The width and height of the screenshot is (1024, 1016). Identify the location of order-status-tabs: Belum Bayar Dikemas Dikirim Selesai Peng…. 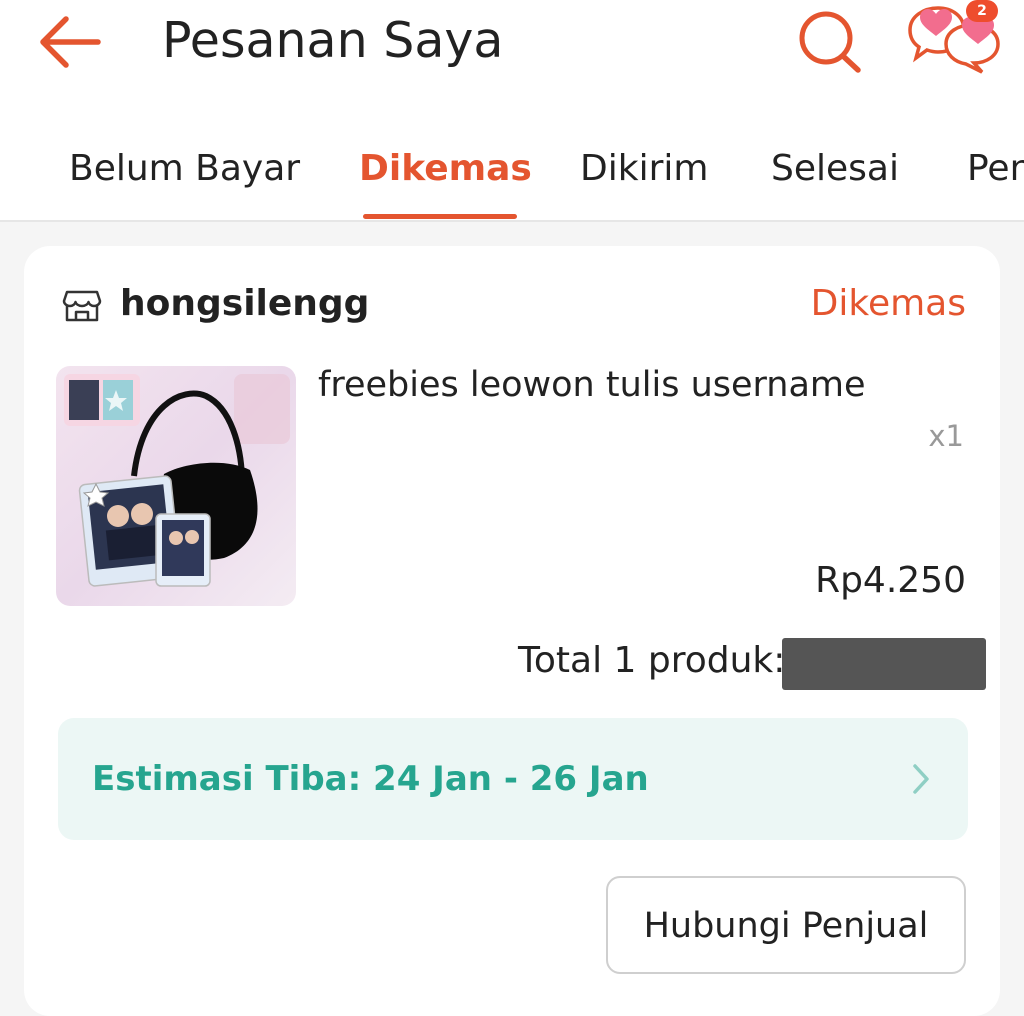
(512, 177).